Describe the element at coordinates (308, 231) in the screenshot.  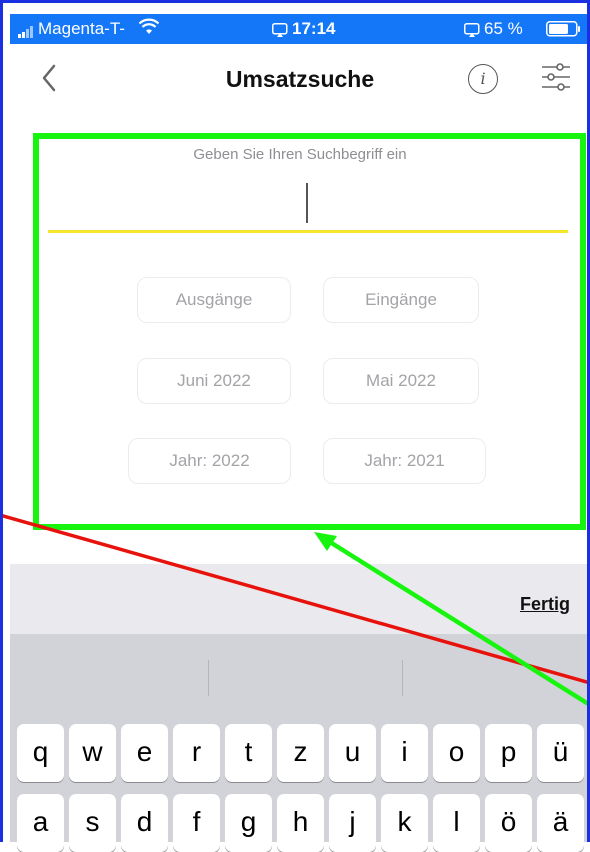
I see `search-underline` at that location.